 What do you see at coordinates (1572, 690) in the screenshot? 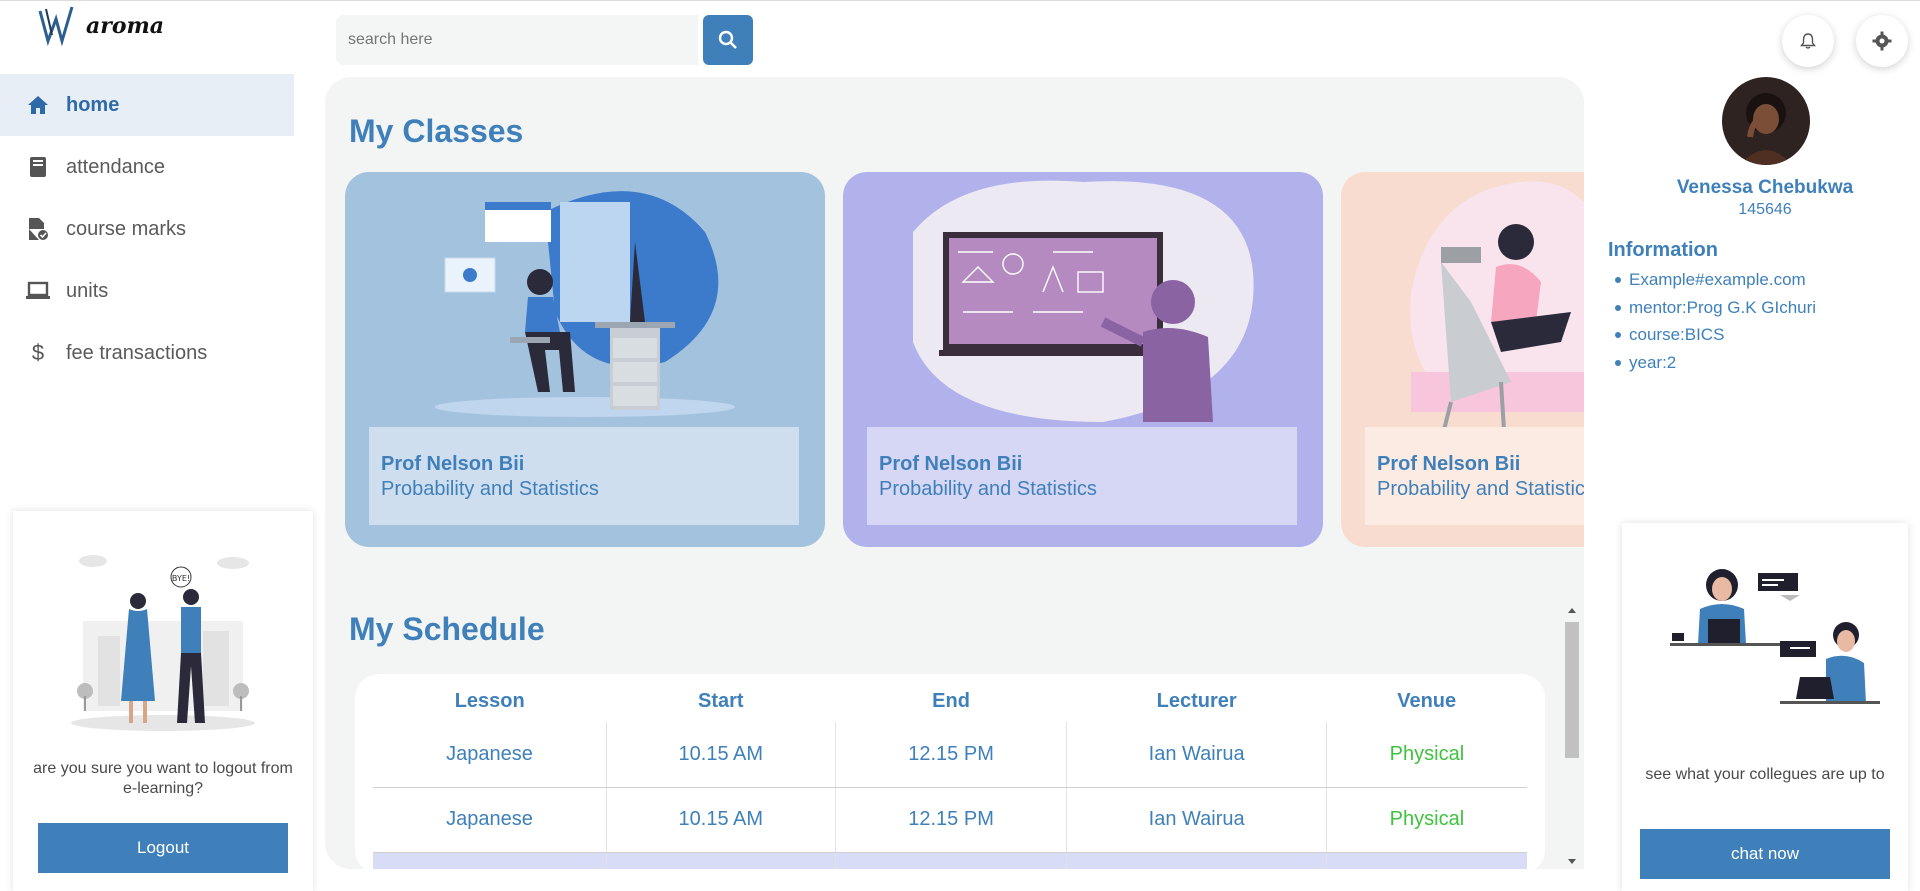
I see `scroll-thumb` at bounding box center [1572, 690].